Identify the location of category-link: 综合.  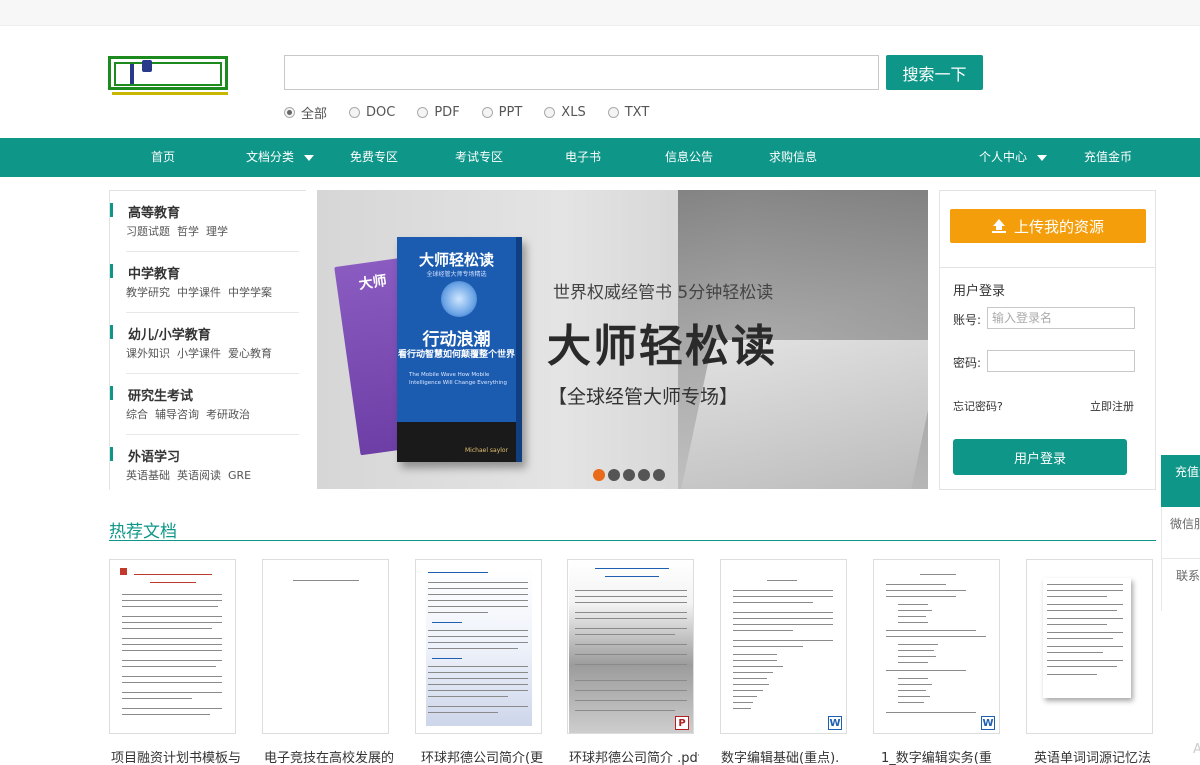
(137, 414).